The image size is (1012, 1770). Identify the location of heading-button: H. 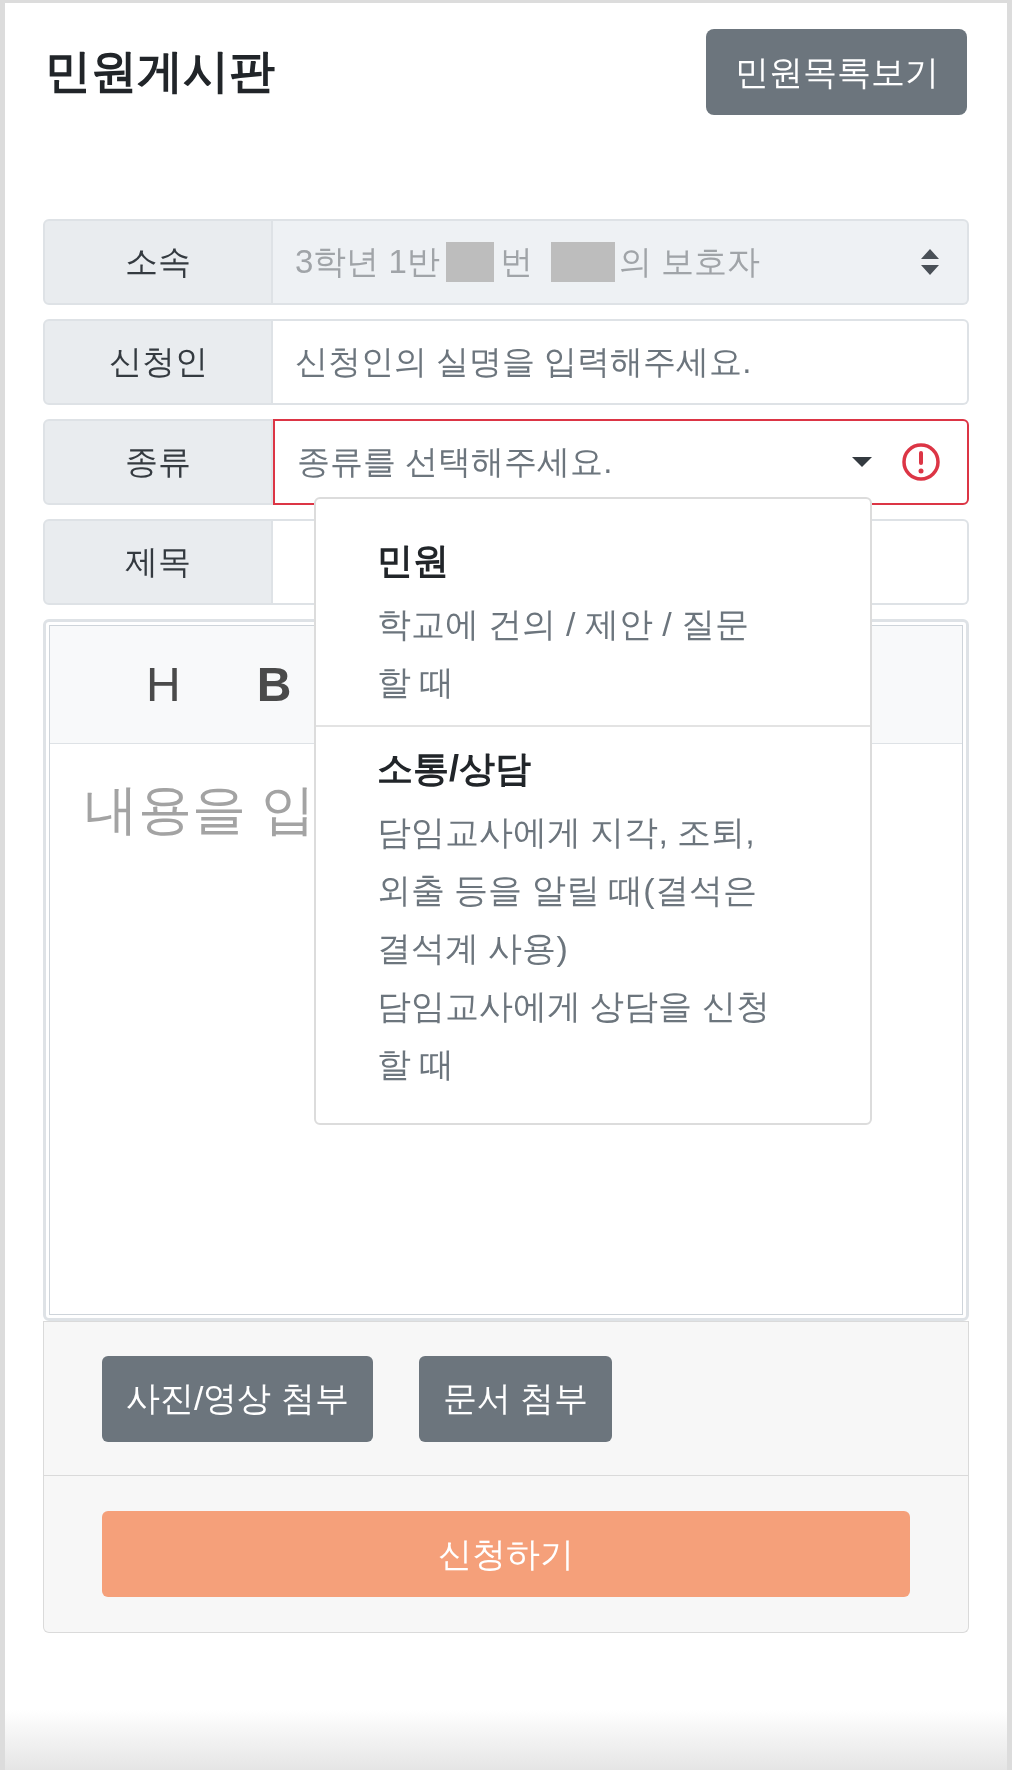
(163, 684).